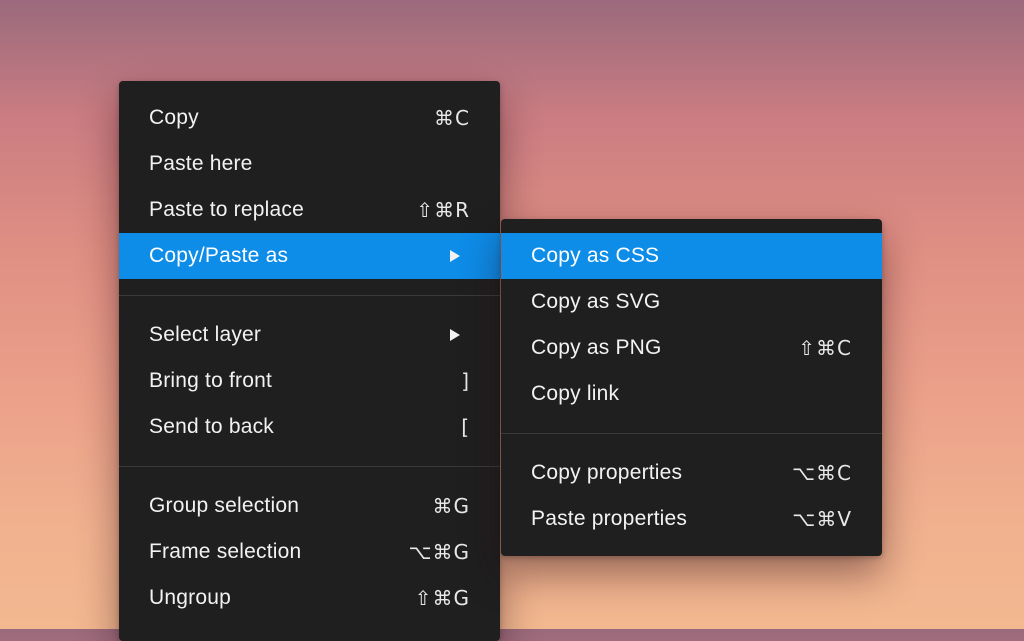 This screenshot has height=641, width=1024. Describe the element at coordinates (452, 118) in the screenshot. I see `menu-item-shortcut: ⌘C` at that location.